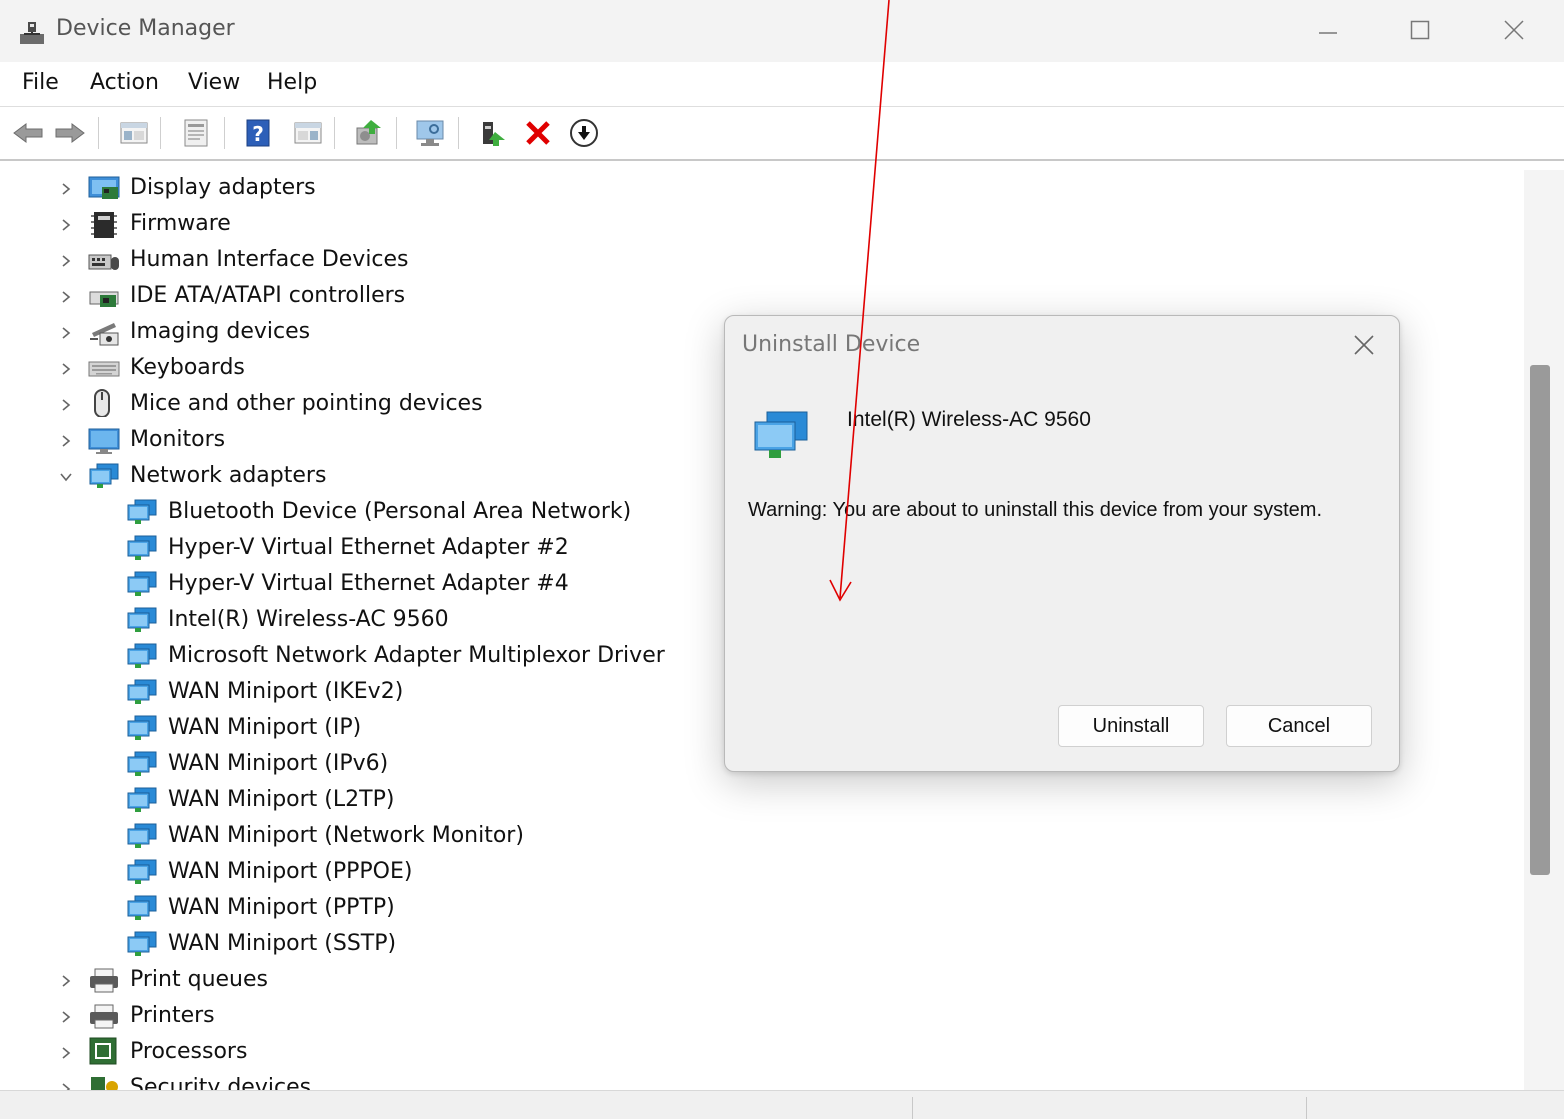 This screenshot has width=1564, height=1119. What do you see at coordinates (180, 223) in the screenshot?
I see `tree-category-label: Firmware` at bounding box center [180, 223].